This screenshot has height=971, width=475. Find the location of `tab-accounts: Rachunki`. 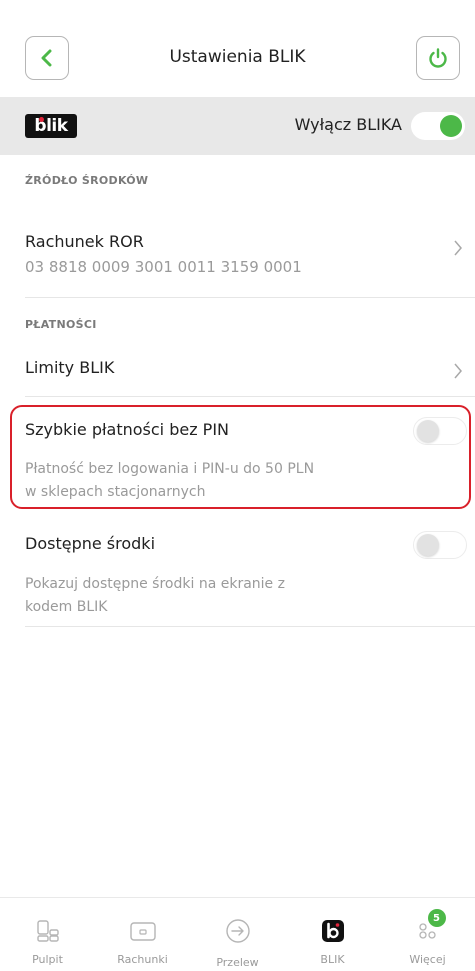

tab-accounts: Rachunki is located at coordinates (142, 934).